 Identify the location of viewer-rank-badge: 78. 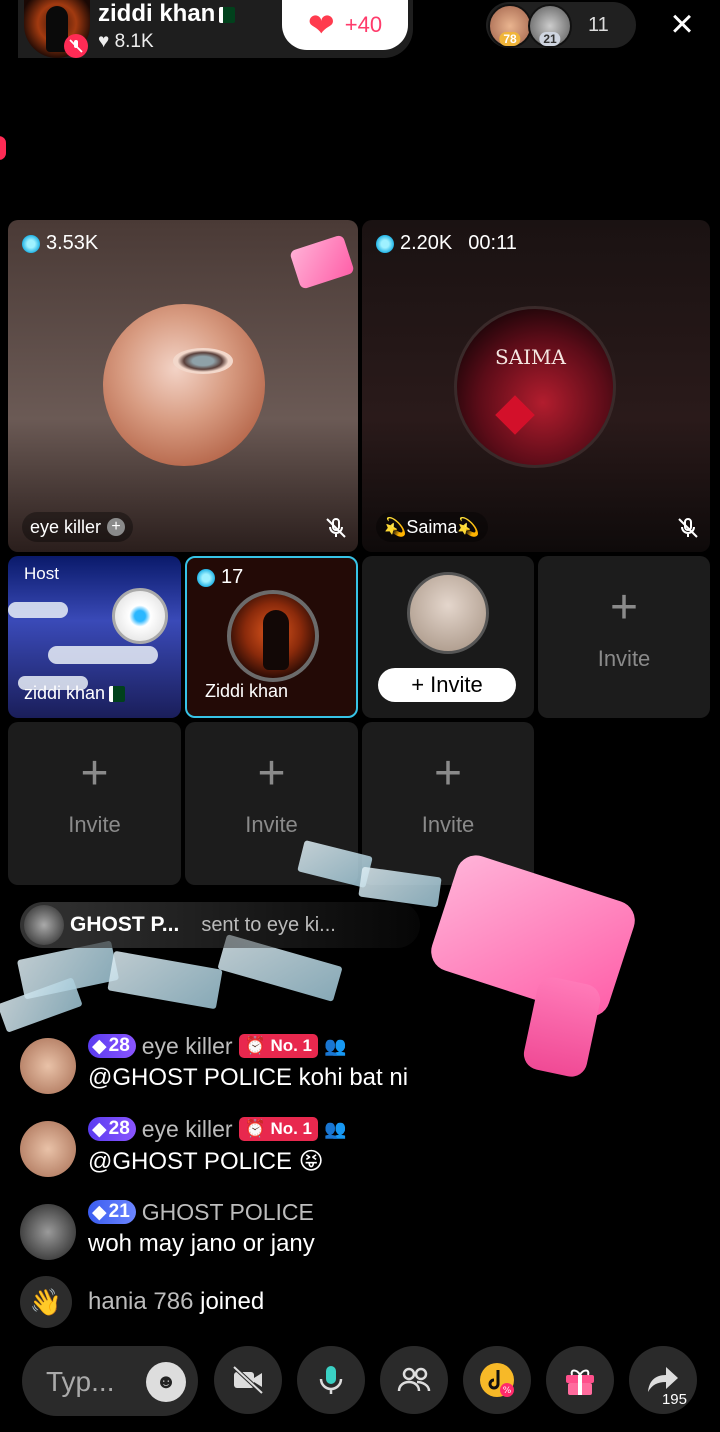
(510, 39).